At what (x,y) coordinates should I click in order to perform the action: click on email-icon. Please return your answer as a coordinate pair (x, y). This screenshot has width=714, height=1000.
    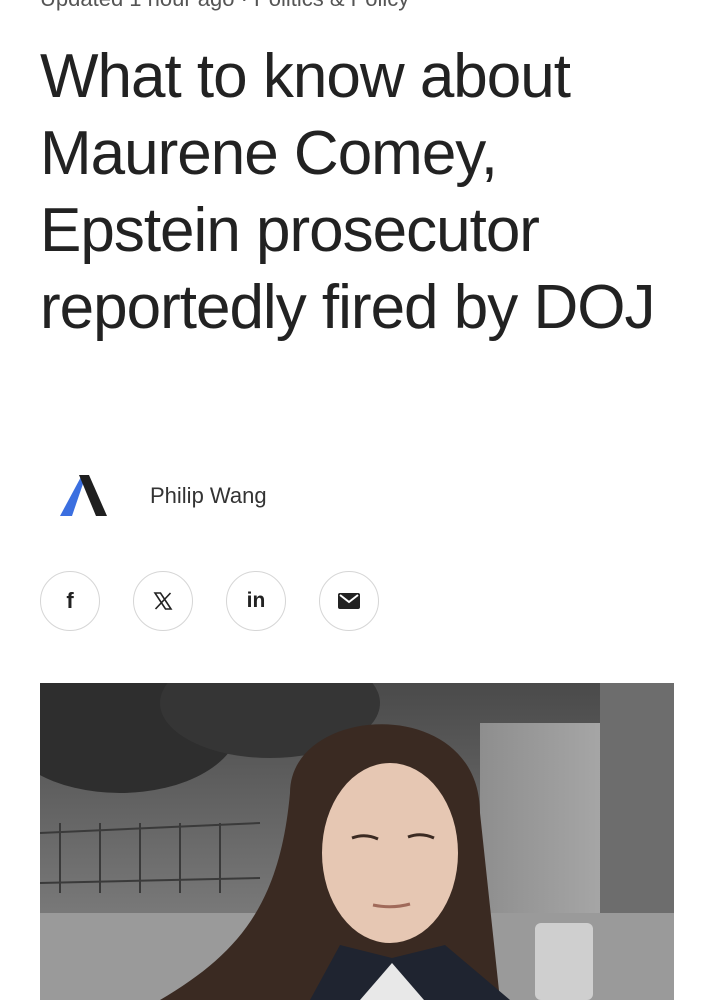
    Looking at the image, I should click on (349, 601).